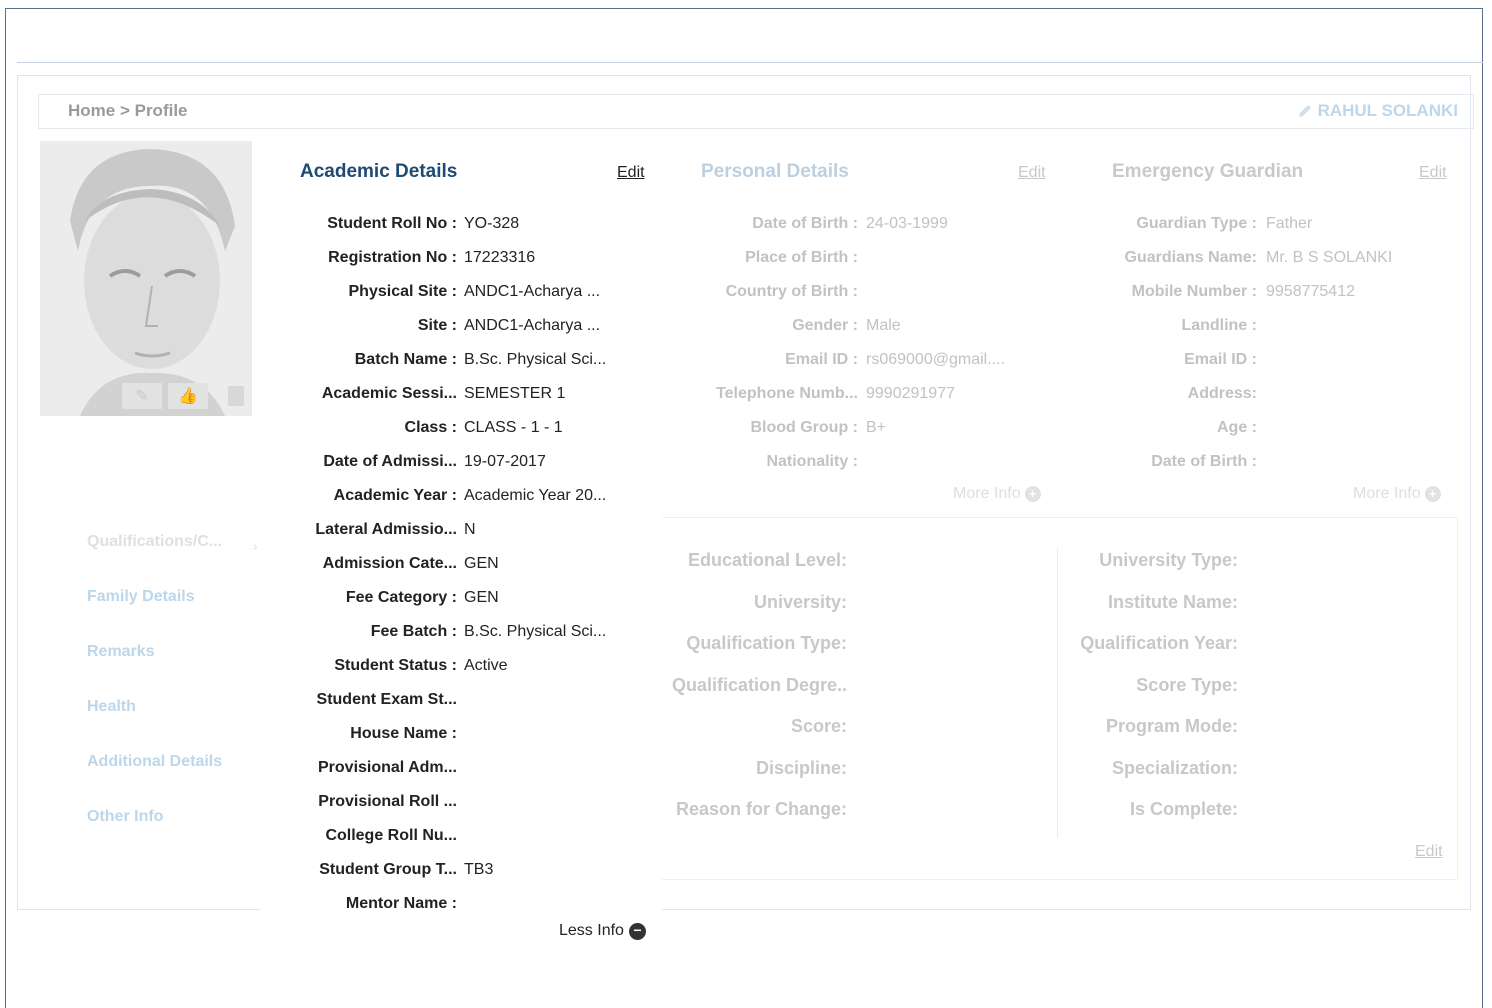 Image resolution: width=1492 pixels, height=1008 pixels. I want to click on detail-row: Date of Admissi... 19-07-2017, so click(460, 462).